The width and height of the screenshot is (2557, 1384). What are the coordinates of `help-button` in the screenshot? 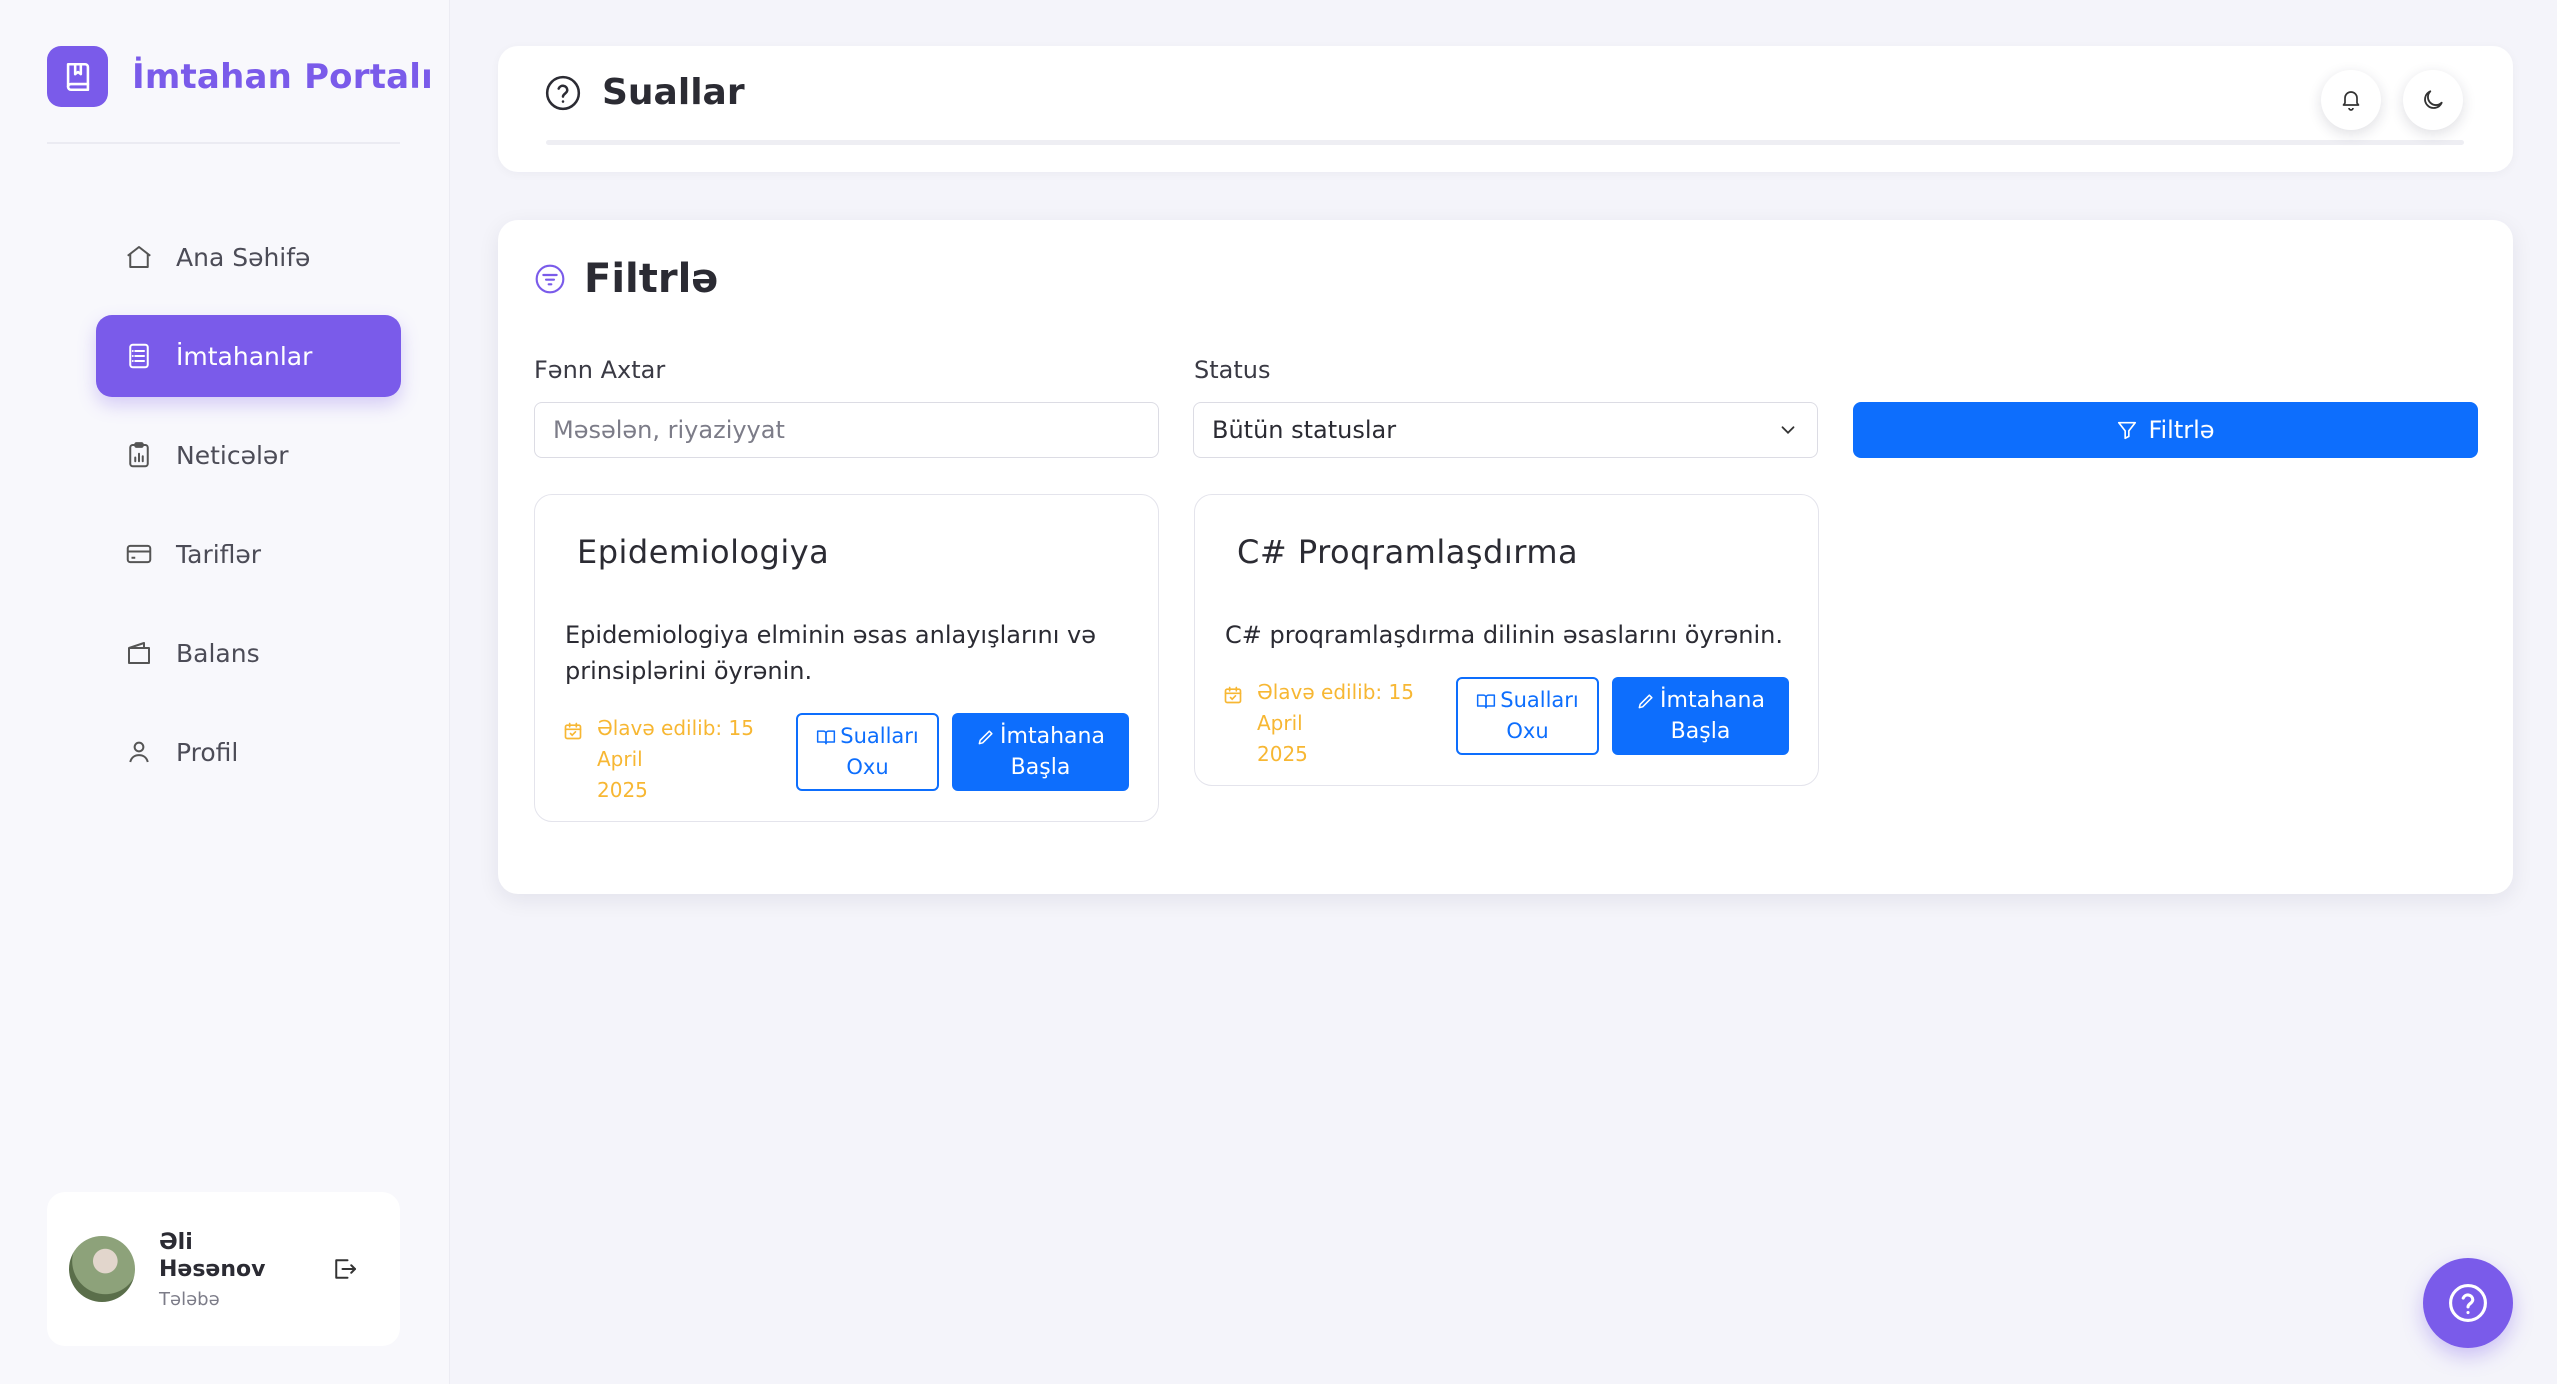 It's located at (2468, 1303).